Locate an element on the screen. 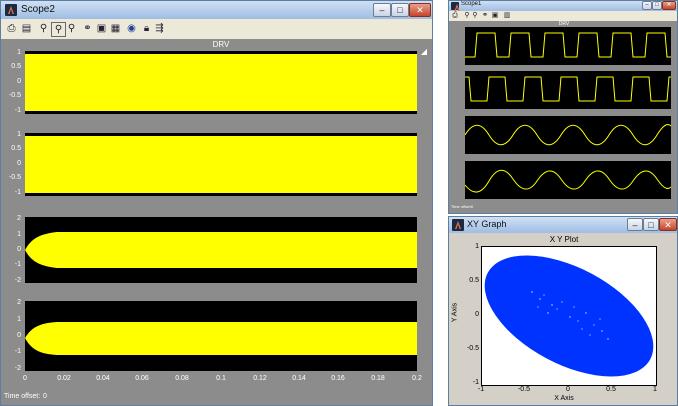  xtick: 0 is located at coordinates (25, 378).